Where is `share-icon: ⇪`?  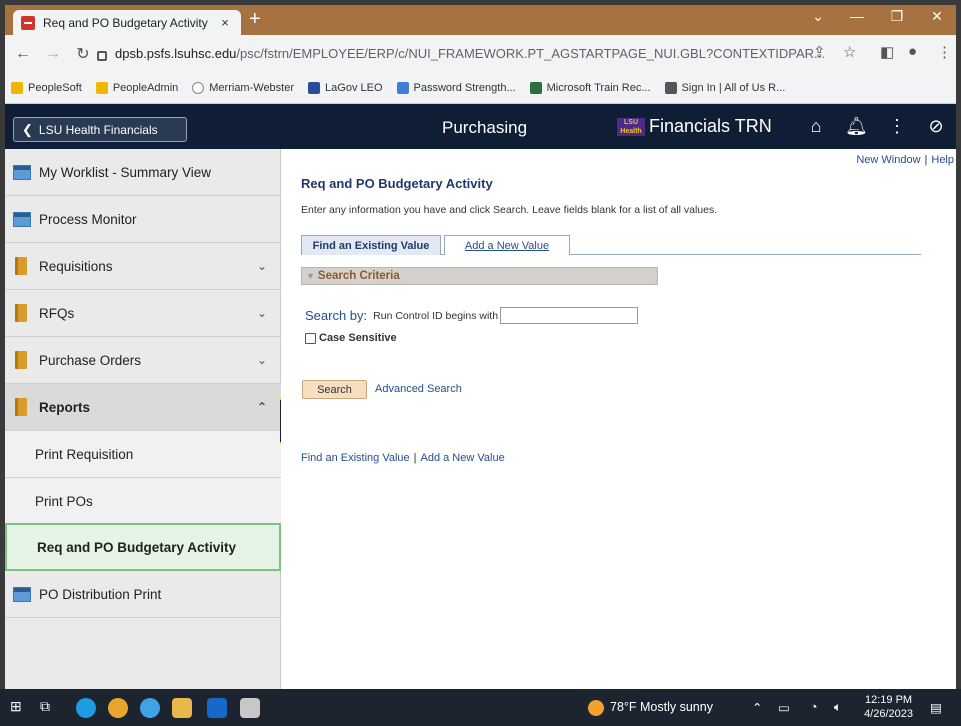 share-icon: ⇪ is located at coordinates (819, 52).